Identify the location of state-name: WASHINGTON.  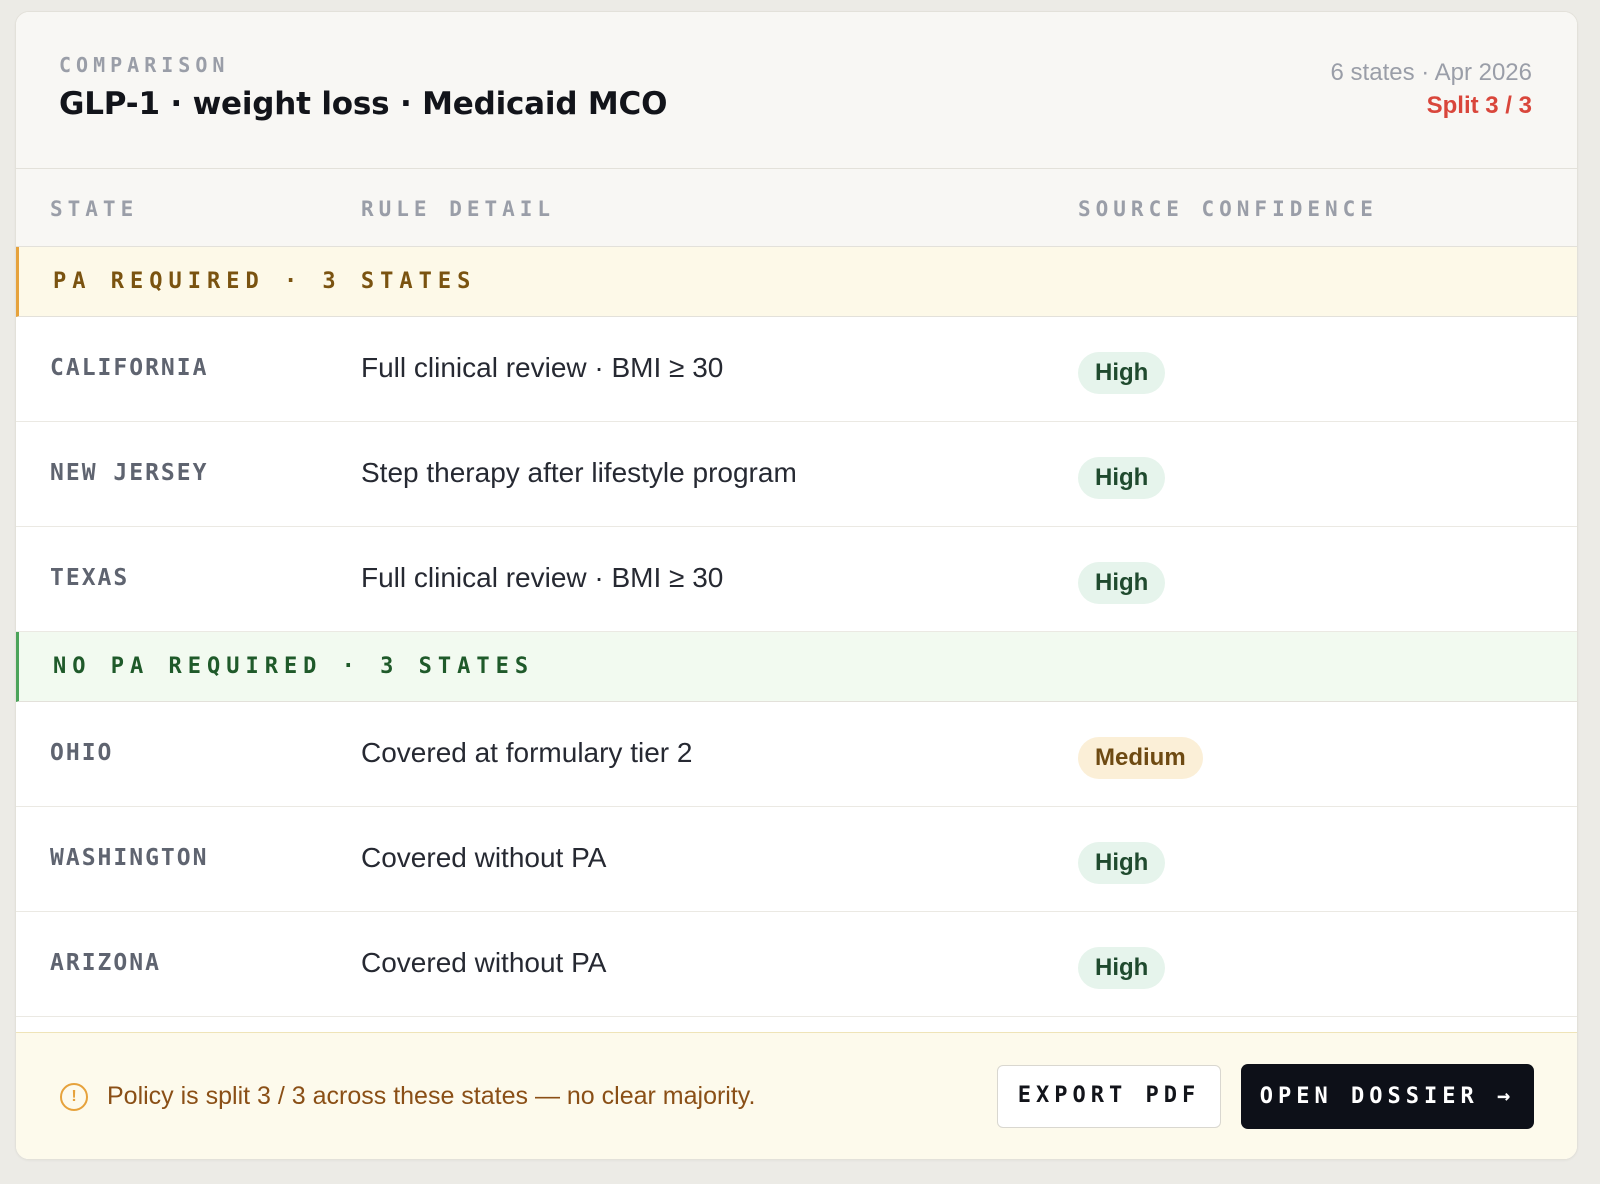
(129, 858).